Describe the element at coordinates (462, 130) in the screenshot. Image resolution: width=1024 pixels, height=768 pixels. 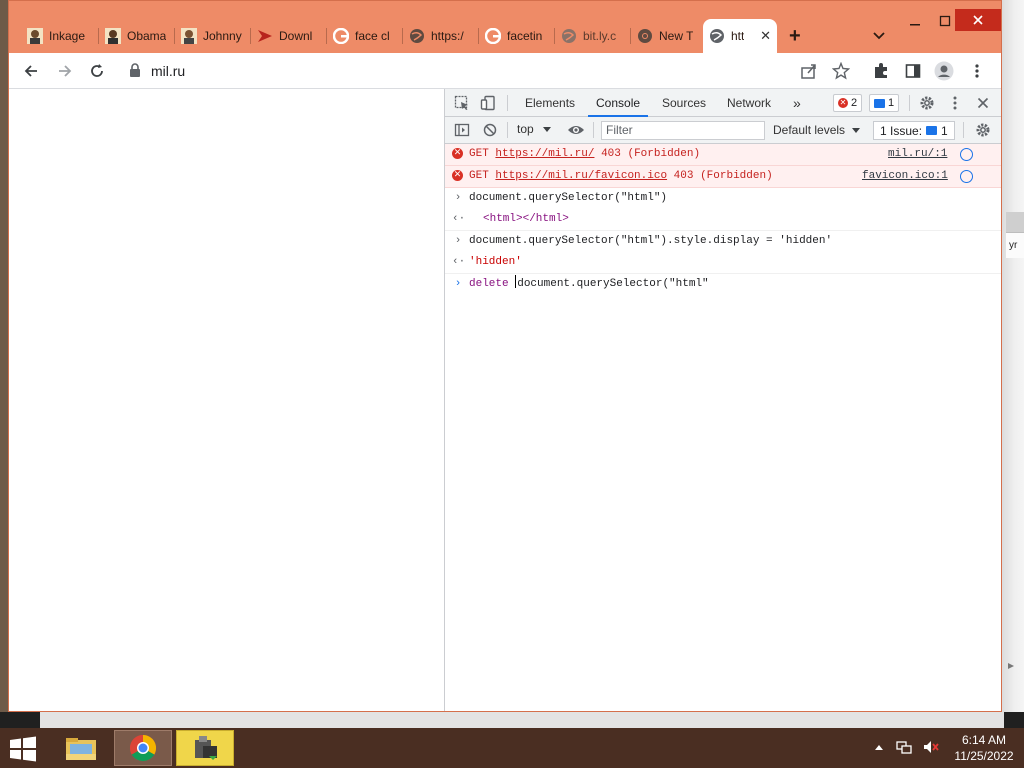
I see `sidebar-toggle-icon` at that location.